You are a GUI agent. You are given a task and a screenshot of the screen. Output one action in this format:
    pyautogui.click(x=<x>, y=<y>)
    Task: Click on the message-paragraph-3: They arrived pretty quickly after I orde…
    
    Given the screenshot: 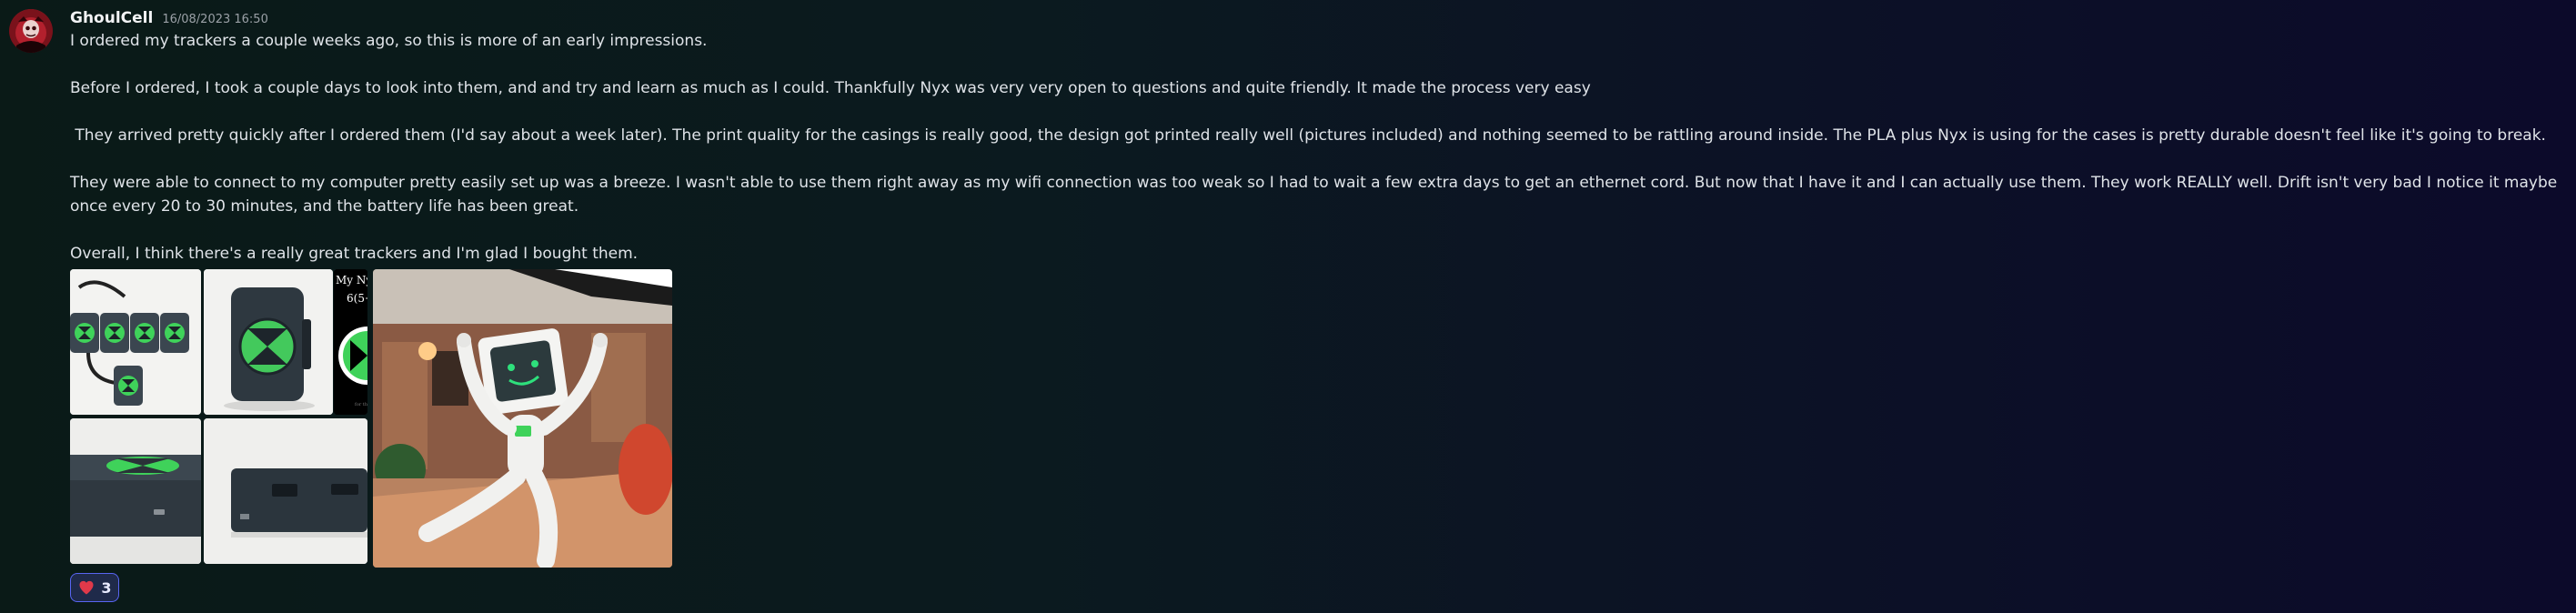 What is the action you would take?
    pyautogui.click(x=1308, y=136)
    